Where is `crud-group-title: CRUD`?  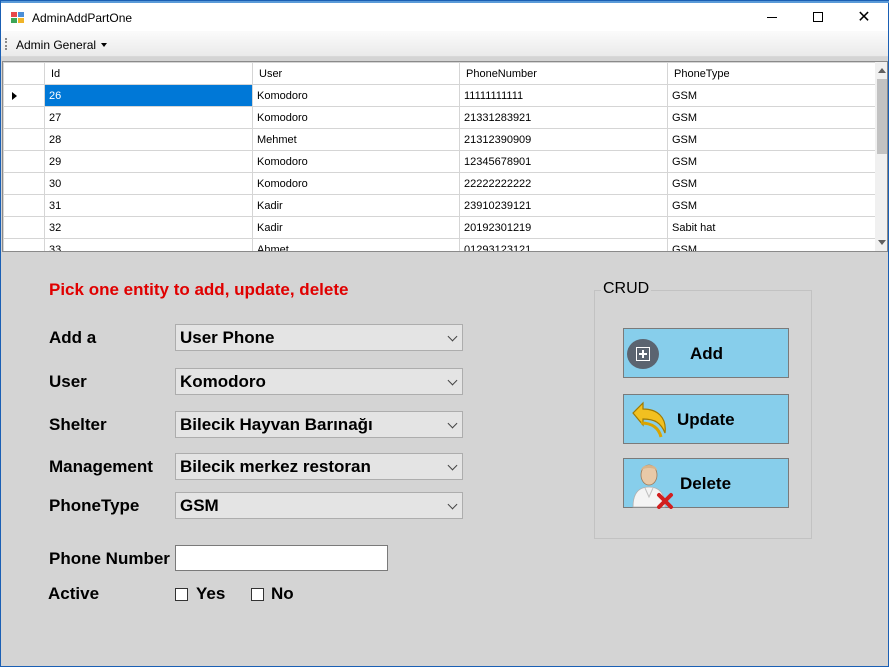
crud-group-title: CRUD is located at coordinates (626, 289).